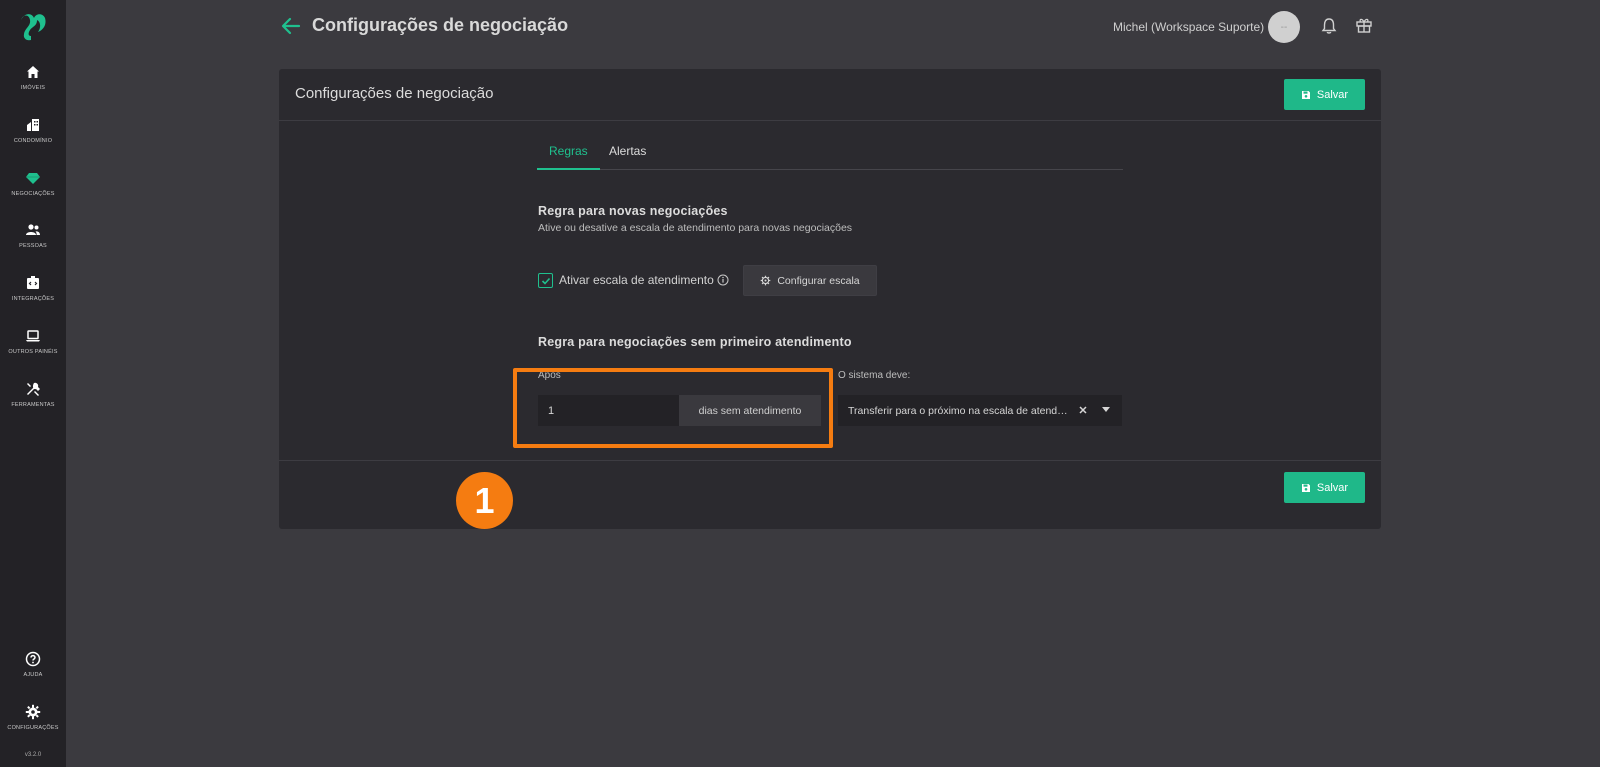 The height and width of the screenshot is (767, 1600). What do you see at coordinates (33, 282) in the screenshot?
I see `plugin-icon` at bounding box center [33, 282].